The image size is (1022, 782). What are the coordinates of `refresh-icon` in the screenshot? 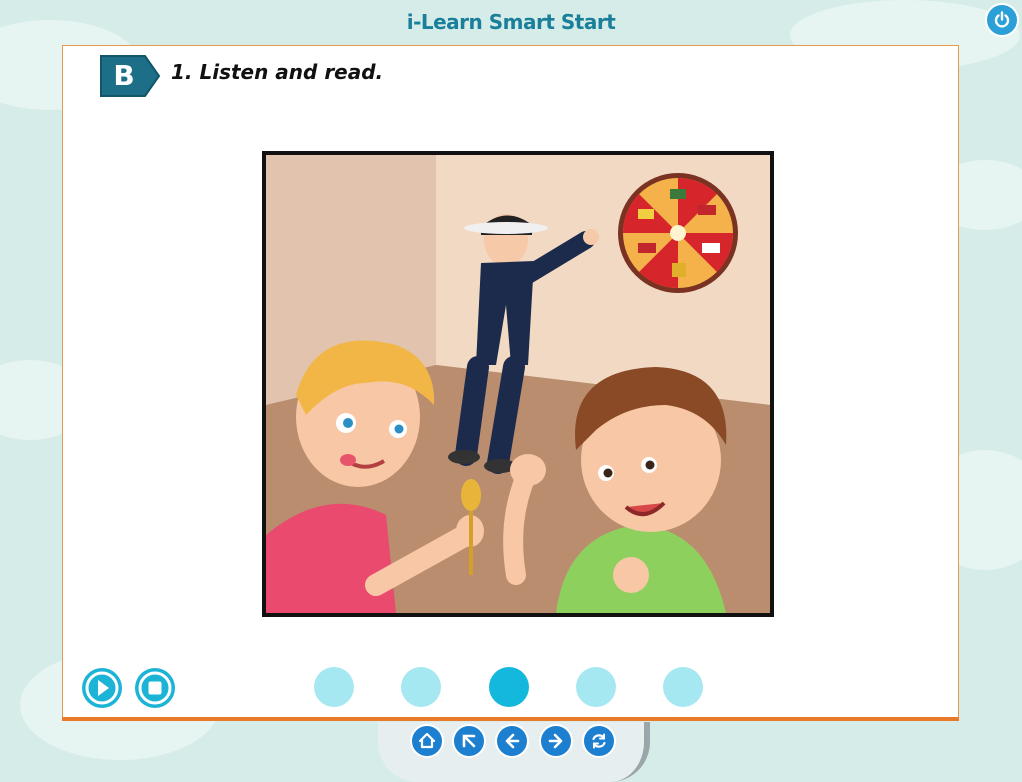 It's located at (599, 741).